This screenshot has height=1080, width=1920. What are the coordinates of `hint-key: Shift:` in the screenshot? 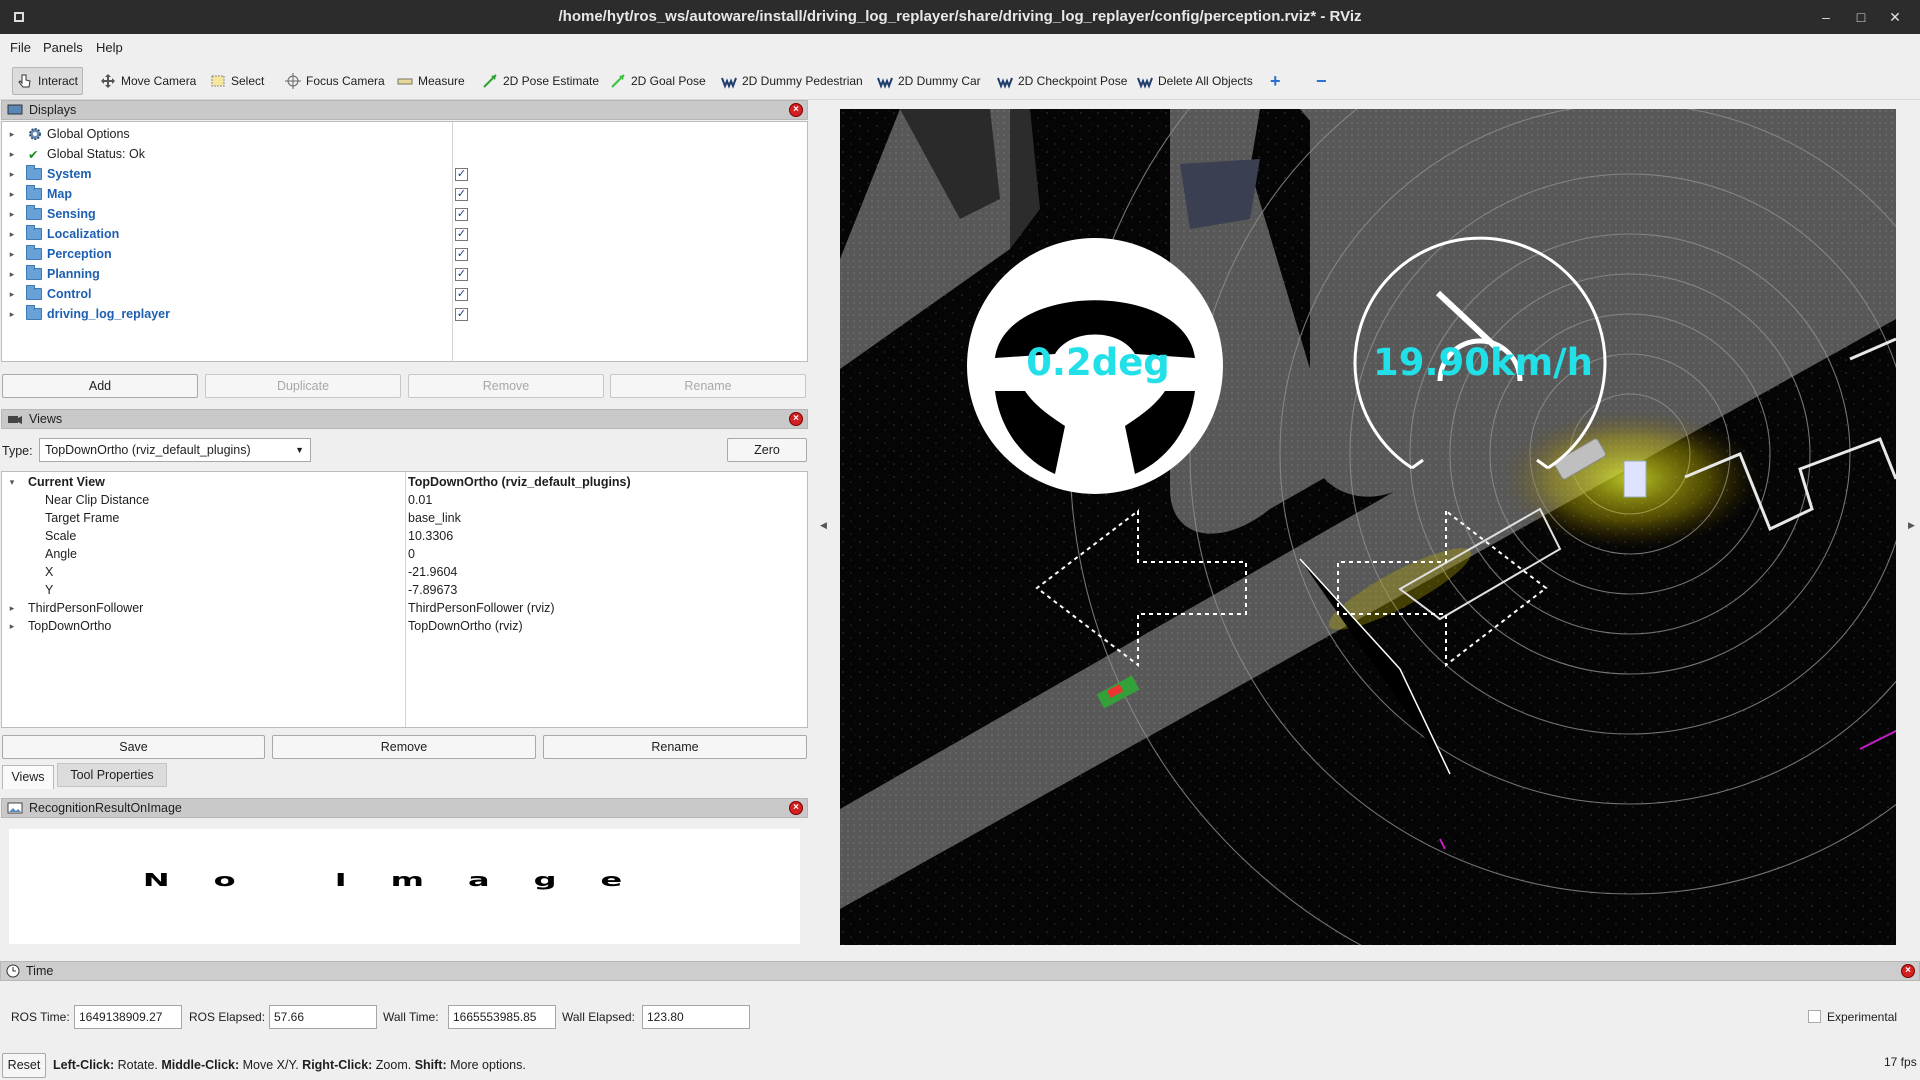 It's located at (430, 1065).